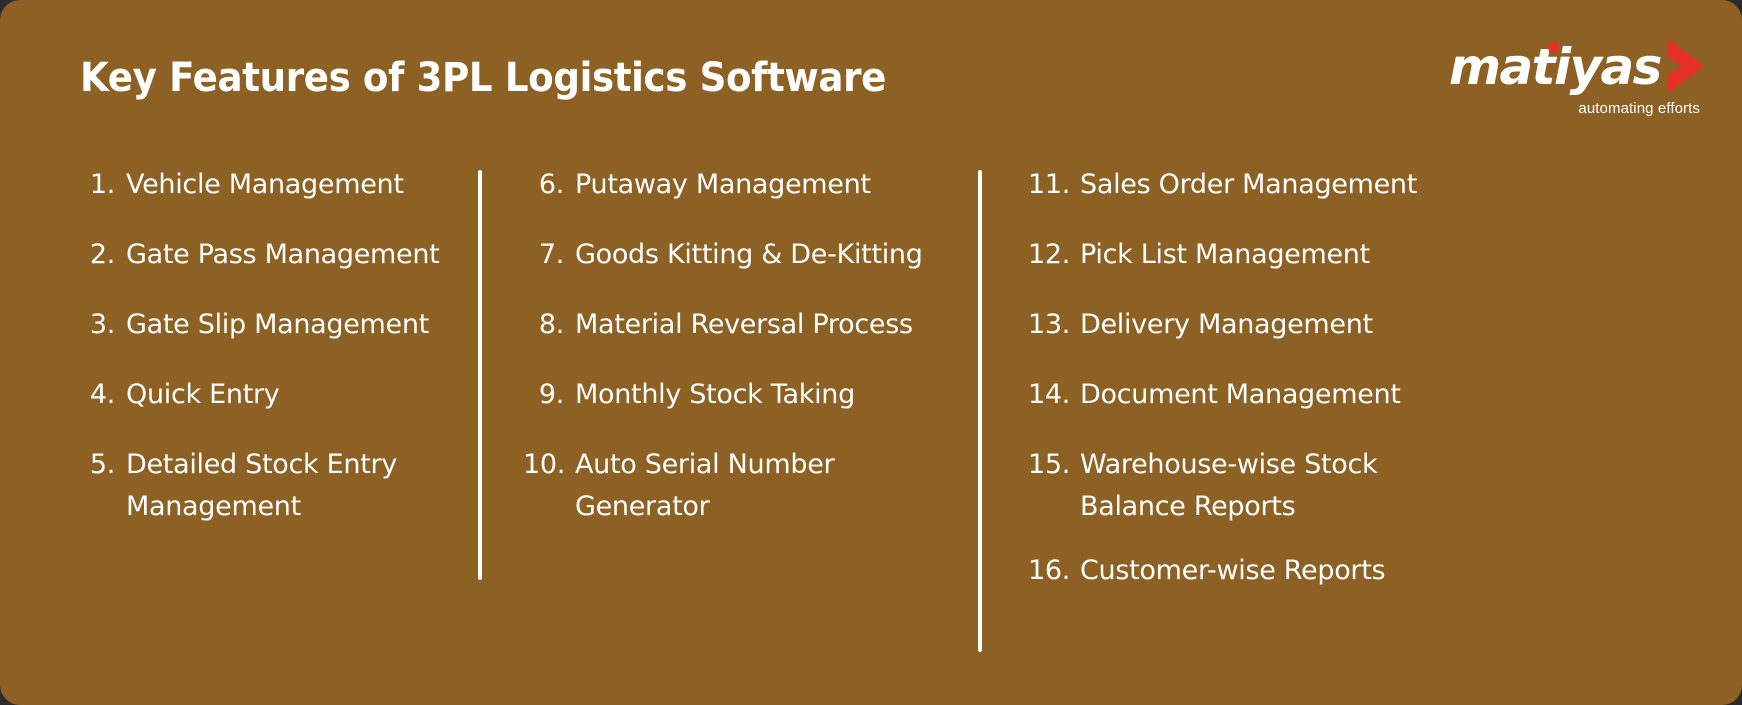 Image resolution: width=1742 pixels, height=705 pixels. I want to click on list-item-number: 6., so click(551, 184).